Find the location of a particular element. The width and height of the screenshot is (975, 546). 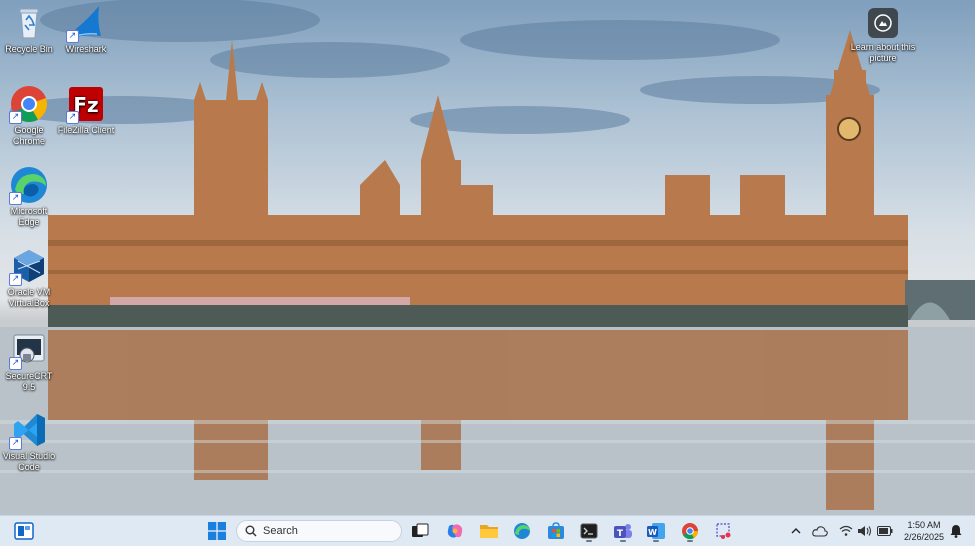

desktop-icon-vscode: ↗ Visual Studio Code is located at coordinates (29, 442).